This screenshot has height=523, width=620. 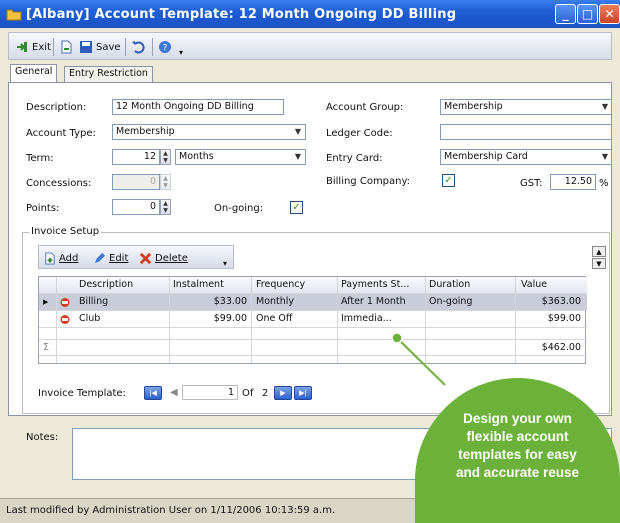 What do you see at coordinates (65, 302) in the screenshot?
I see `invoice-line-icon` at bounding box center [65, 302].